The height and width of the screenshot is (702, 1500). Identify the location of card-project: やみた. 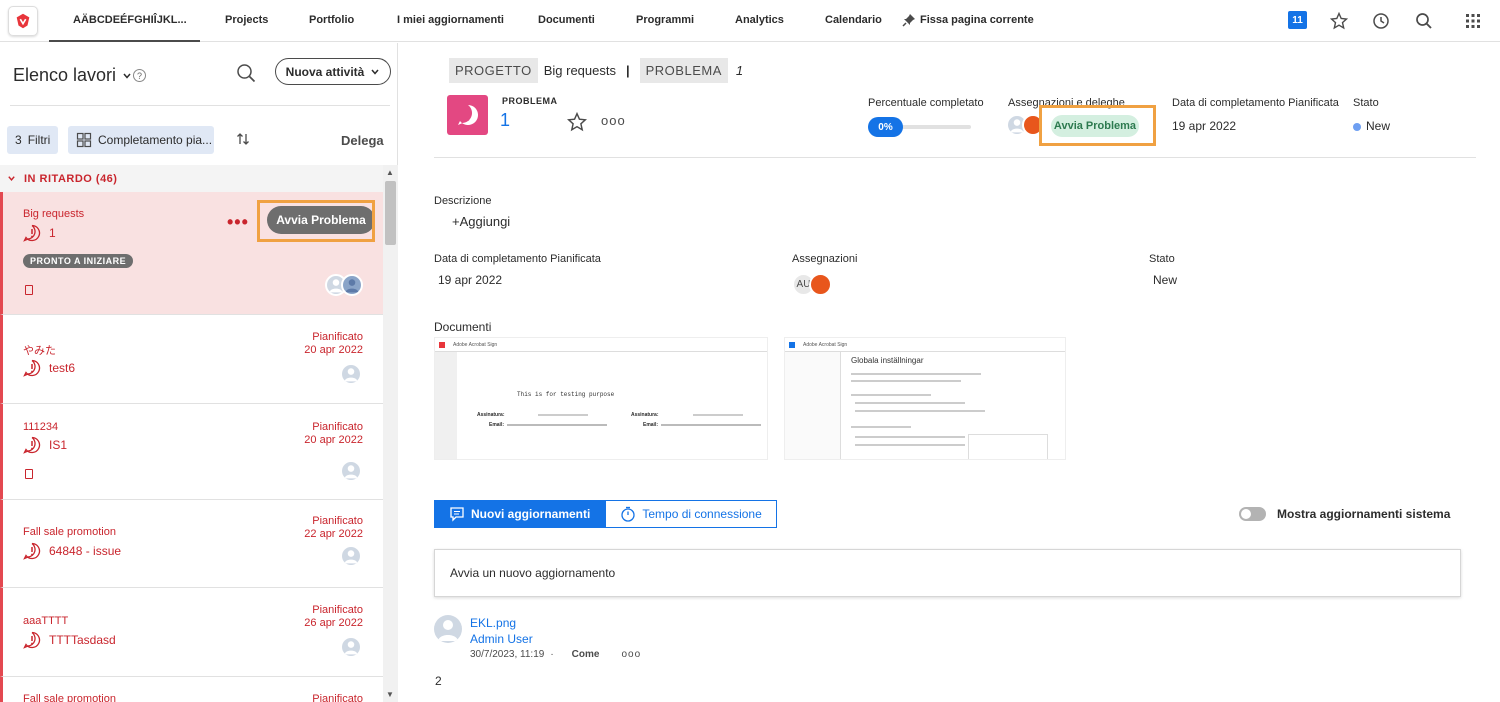
(39, 351).